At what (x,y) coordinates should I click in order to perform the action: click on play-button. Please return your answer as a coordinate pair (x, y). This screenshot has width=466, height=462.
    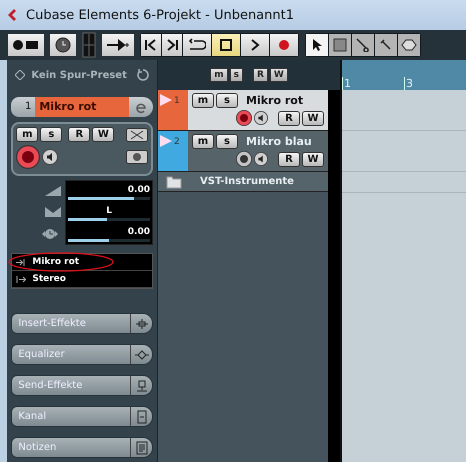
    Looking at the image, I should click on (255, 45).